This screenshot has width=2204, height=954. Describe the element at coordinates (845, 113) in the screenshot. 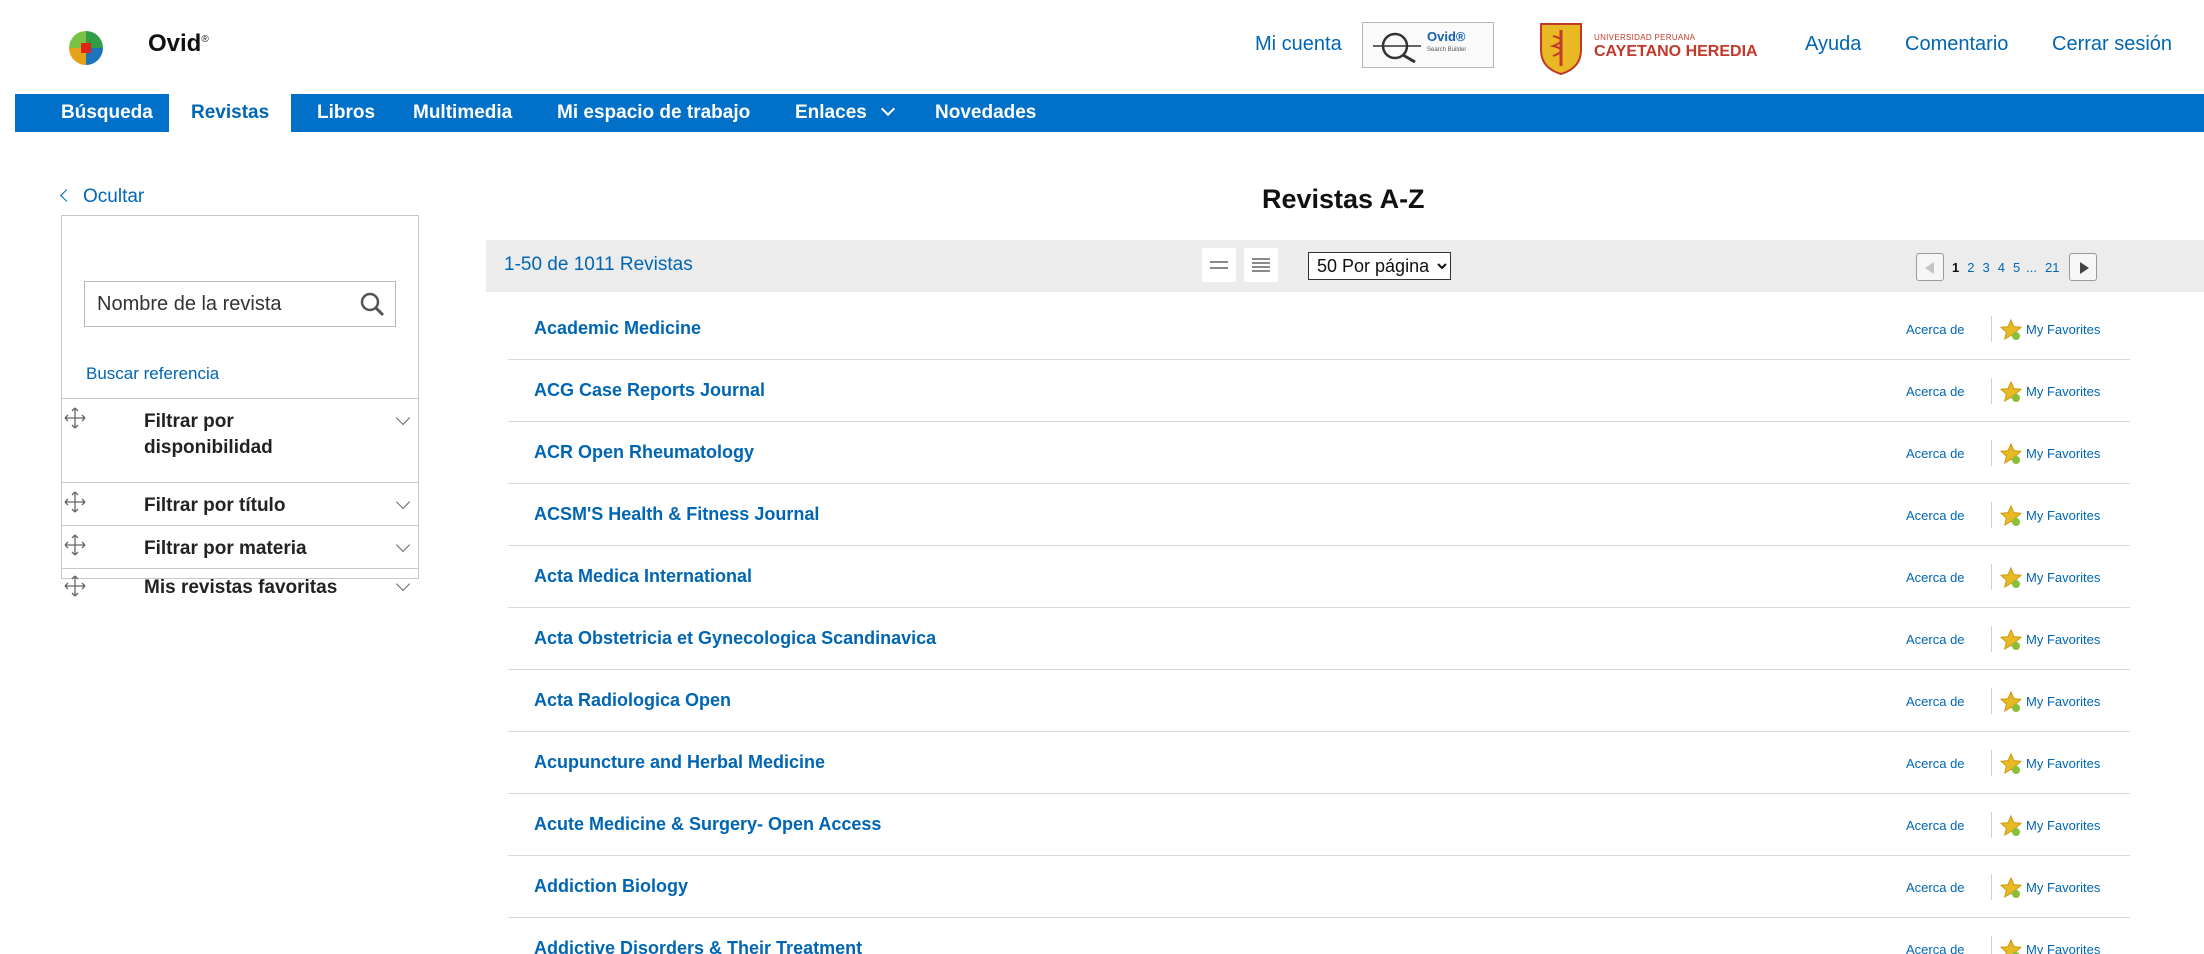

I see `nav-links: Enlaces` at that location.